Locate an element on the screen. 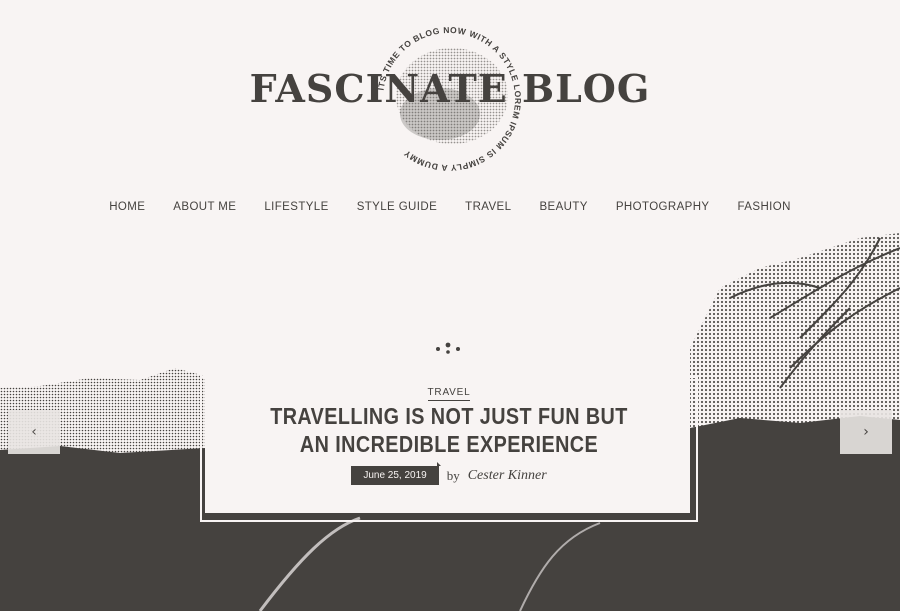 Image resolution: width=900 pixels, height=611 pixels. chevron-right-icon: › is located at coordinates (866, 432).